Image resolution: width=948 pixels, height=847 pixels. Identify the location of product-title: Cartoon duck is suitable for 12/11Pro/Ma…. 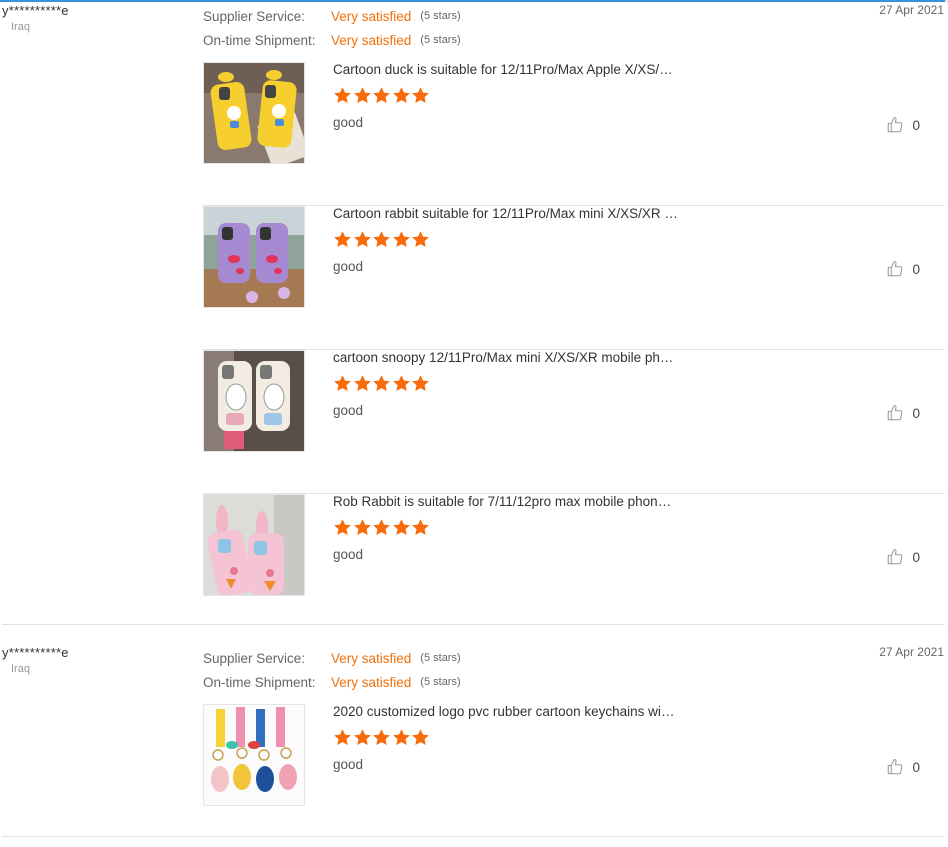
(505, 69).